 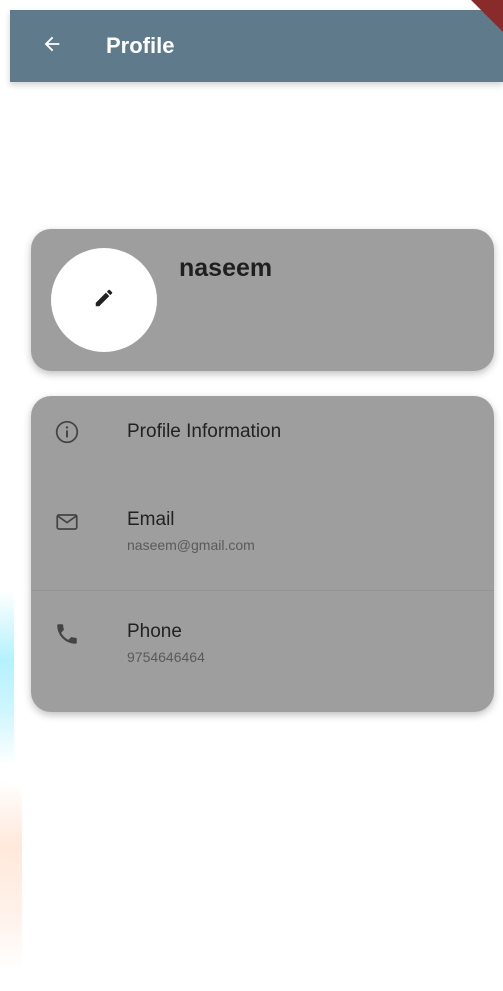 What do you see at coordinates (67, 522) in the screenshot?
I see `mail-icon` at bounding box center [67, 522].